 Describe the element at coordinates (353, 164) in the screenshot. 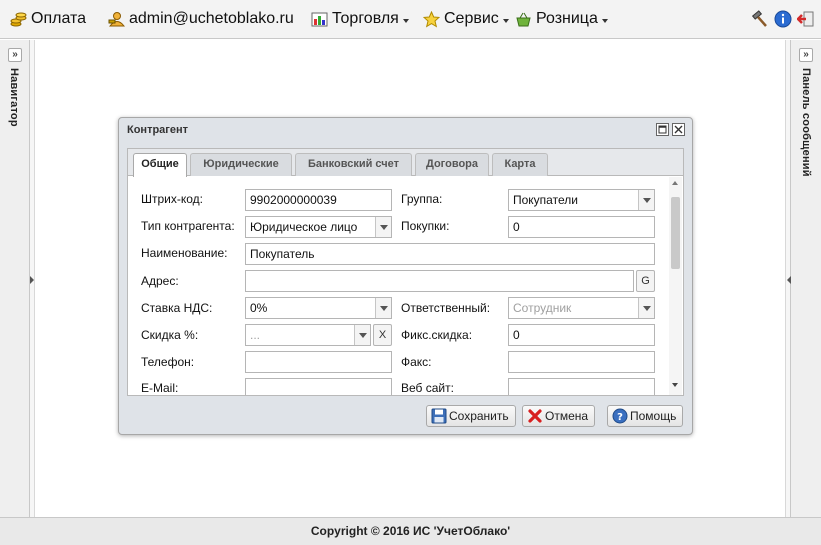

I see `tab-bank-account: Банковский счет` at that location.